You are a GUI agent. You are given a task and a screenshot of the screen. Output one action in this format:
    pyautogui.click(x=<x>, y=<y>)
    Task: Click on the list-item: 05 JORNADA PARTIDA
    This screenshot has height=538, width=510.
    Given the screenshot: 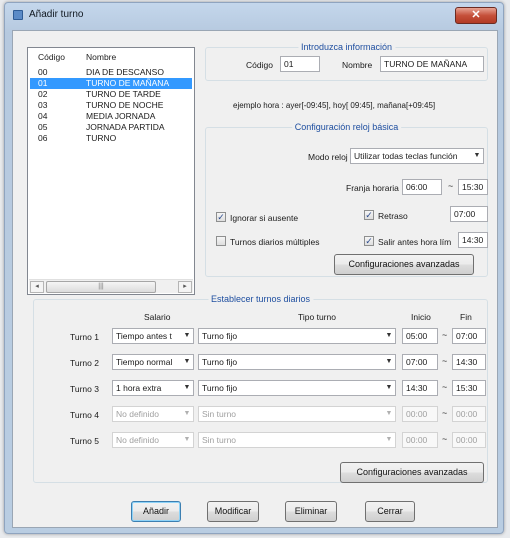 What is the action you would take?
    pyautogui.click(x=111, y=127)
    